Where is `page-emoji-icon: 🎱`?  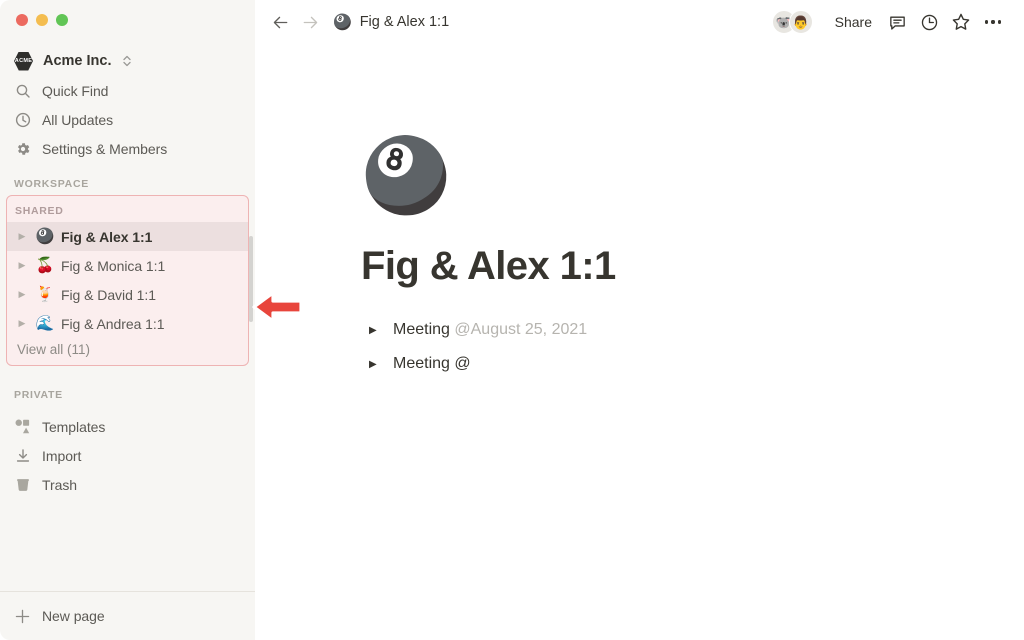
page-emoji-icon: 🎱 is located at coordinates (45, 236).